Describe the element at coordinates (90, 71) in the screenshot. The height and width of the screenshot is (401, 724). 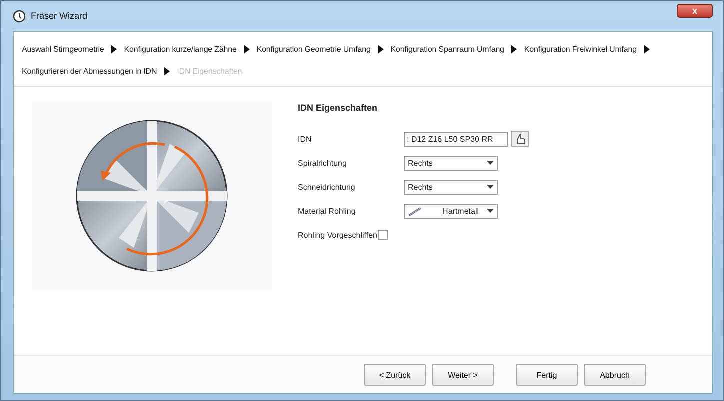
I see `breadcrumb-step: Konfigurieren der Abmessungen in IDN` at that location.